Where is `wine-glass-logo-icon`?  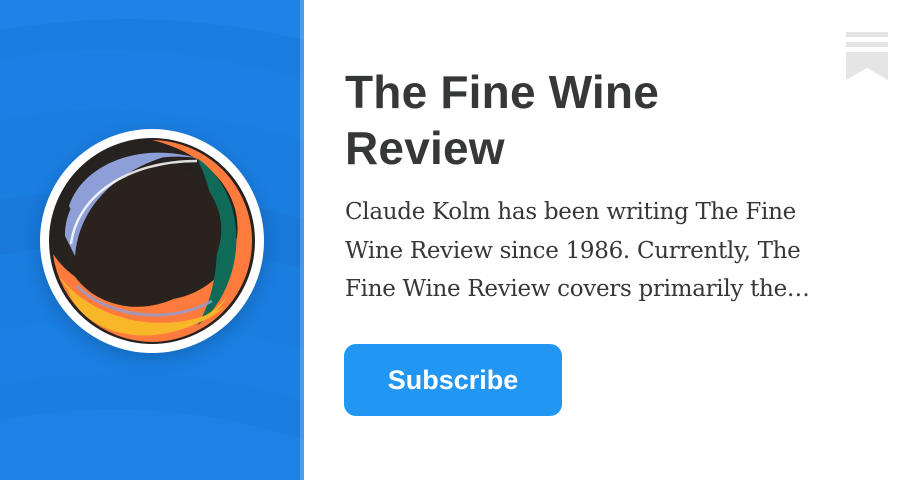 wine-glass-logo-icon is located at coordinates (152, 241).